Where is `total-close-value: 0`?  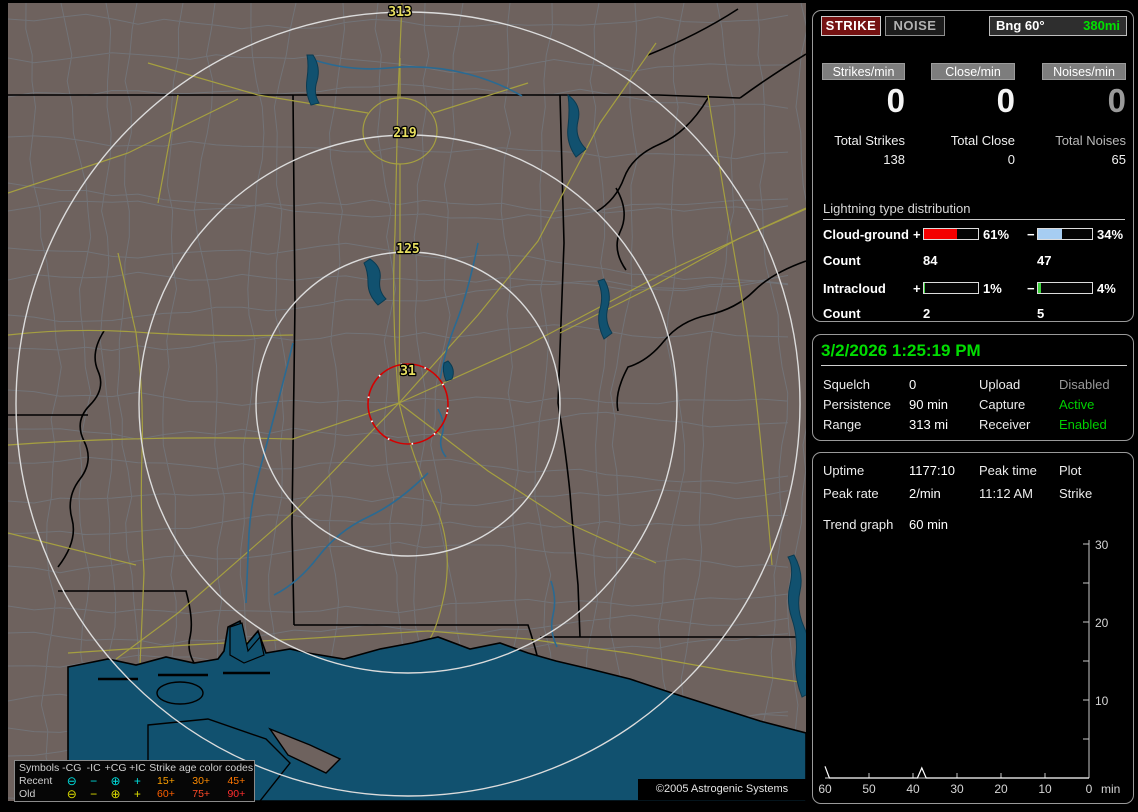 total-close-value: 0 is located at coordinates (1011, 159).